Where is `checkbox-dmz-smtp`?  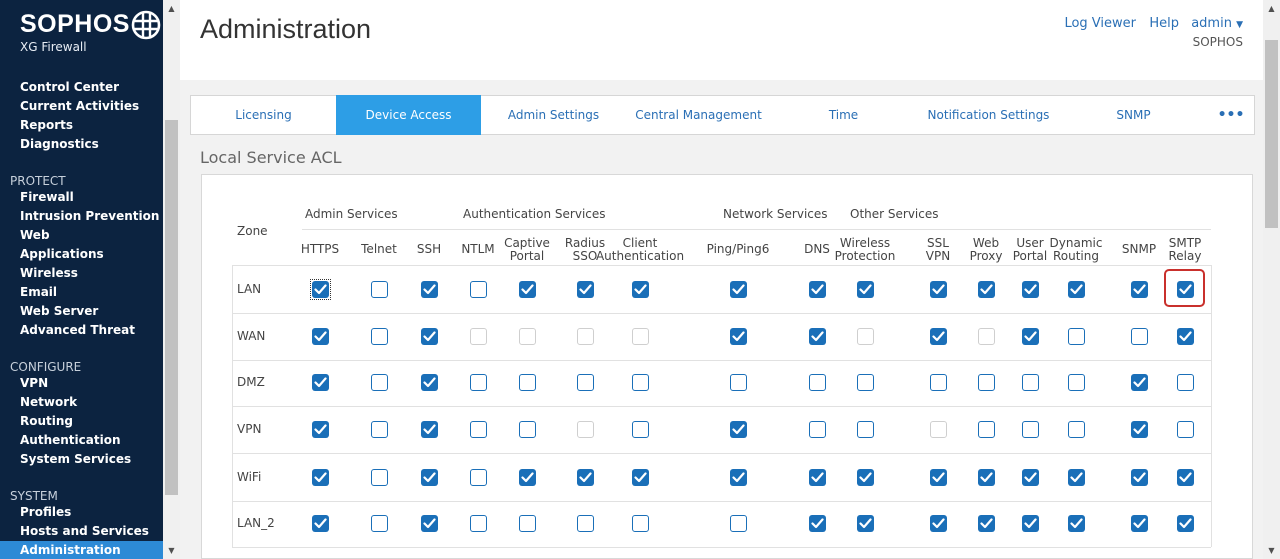 checkbox-dmz-smtp is located at coordinates (1185, 382).